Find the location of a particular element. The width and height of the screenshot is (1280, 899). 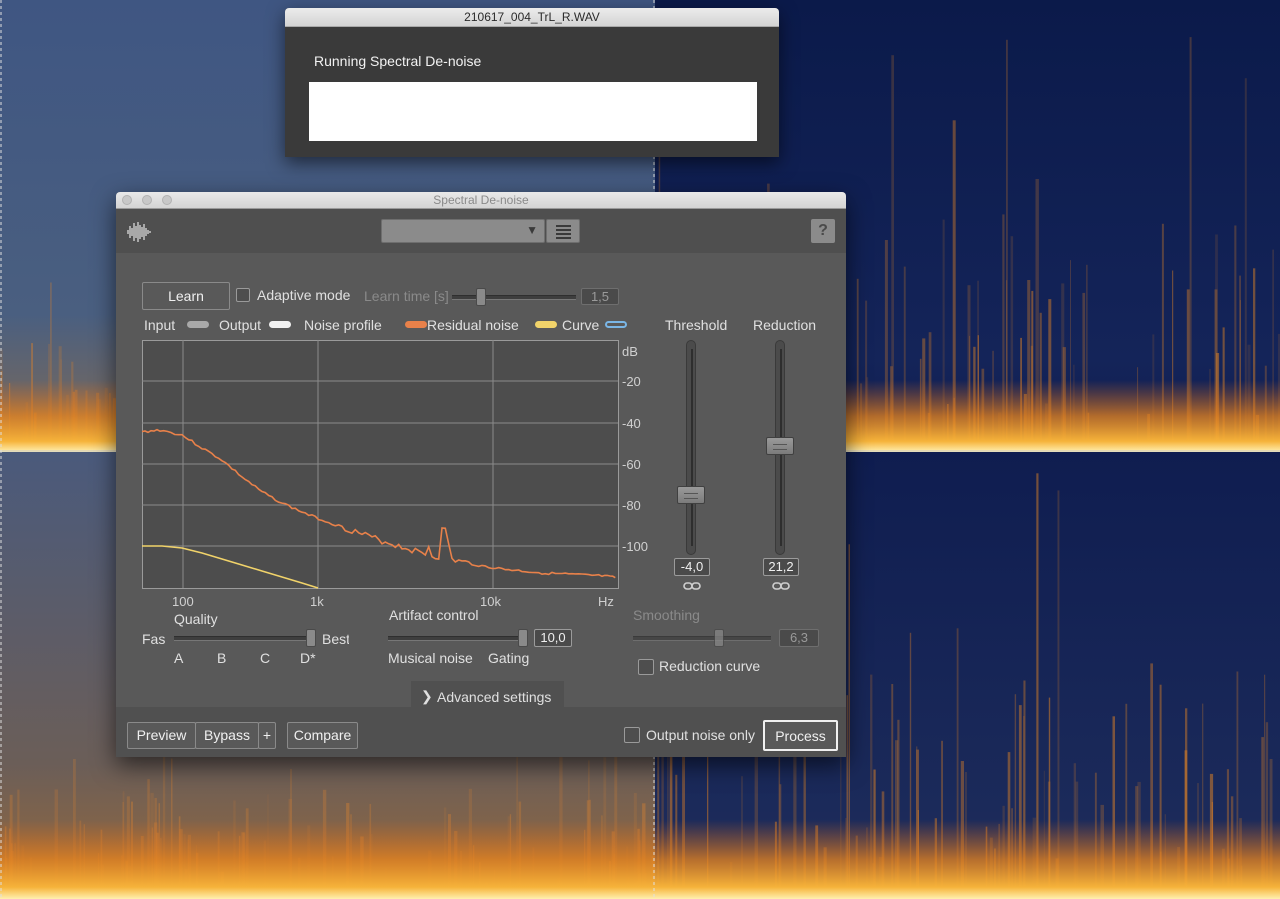

reduction-slider-thumb is located at coordinates (780, 445).